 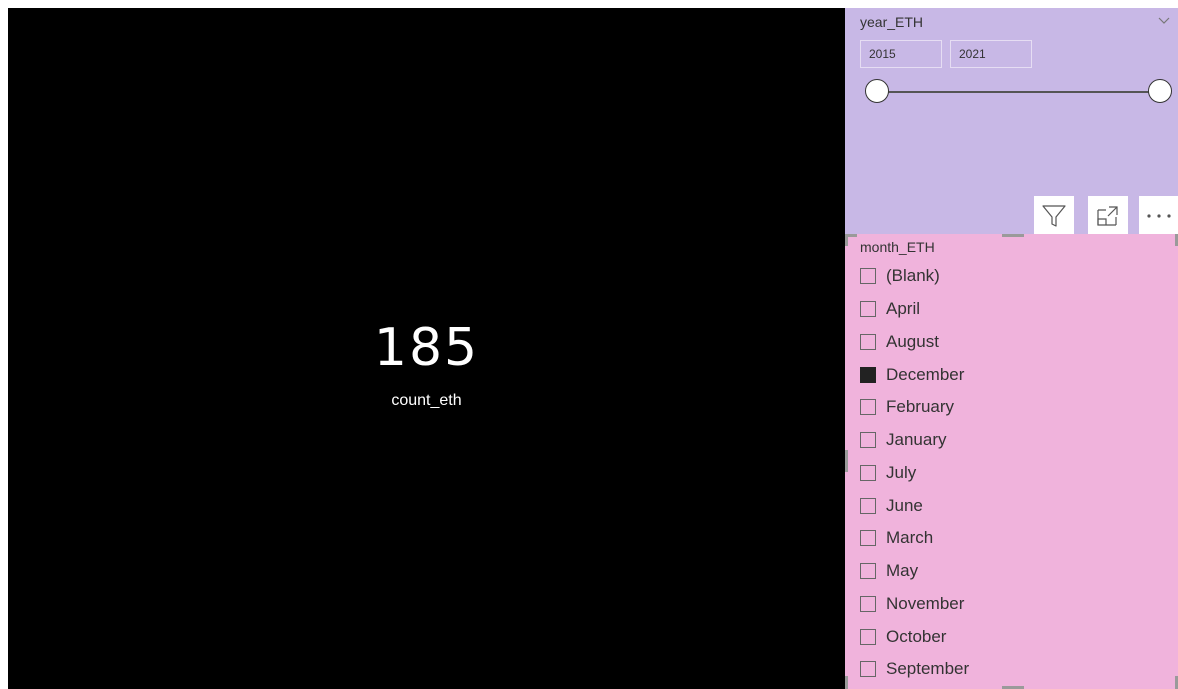 What do you see at coordinates (991, 54) in the screenshot?
I see `year-end-input: 2021` at bounding box center [991, 54].